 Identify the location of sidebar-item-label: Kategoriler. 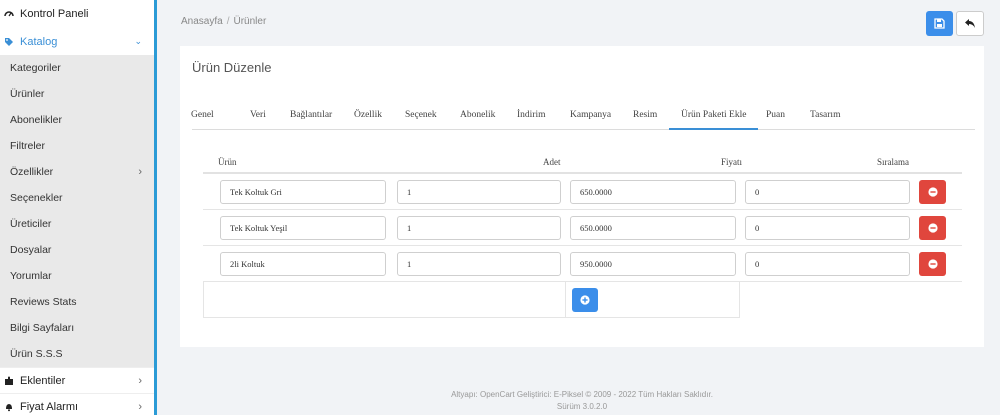
(35, 68).